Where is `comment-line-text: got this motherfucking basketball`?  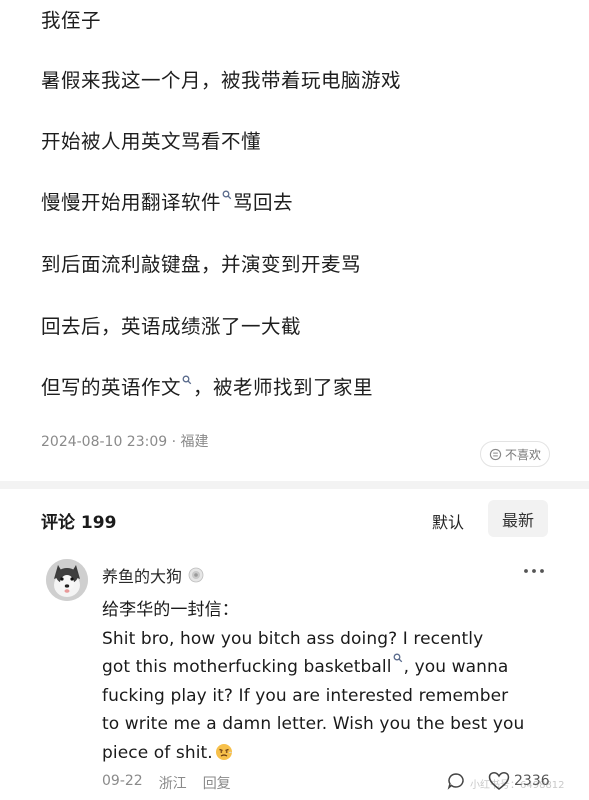 comment-line-text: got this motherfucking basketball is located at coordinates (247, 667).